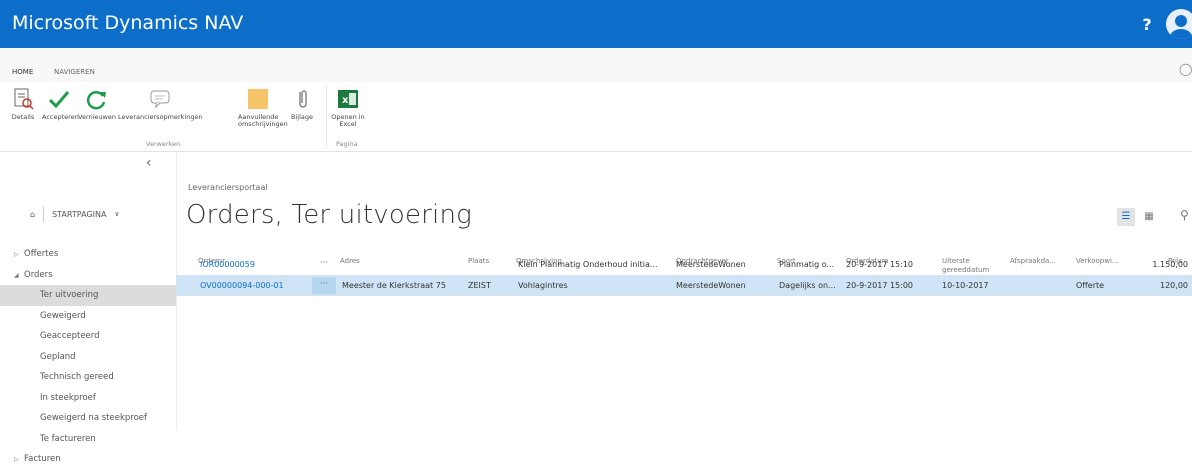 The height and width of the screenshot is (471, 1192). I want to click on search-icon: ⚲, so click(1184, 215).